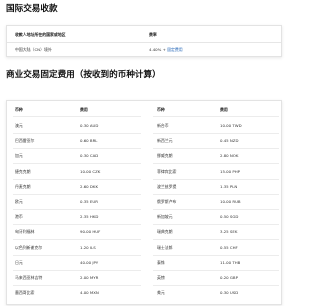  What do you see at coordinates (25, 141) in the screenshot?
I see `left-row-currency: 巴西雷亚尔` at bounding box center [25, 141].